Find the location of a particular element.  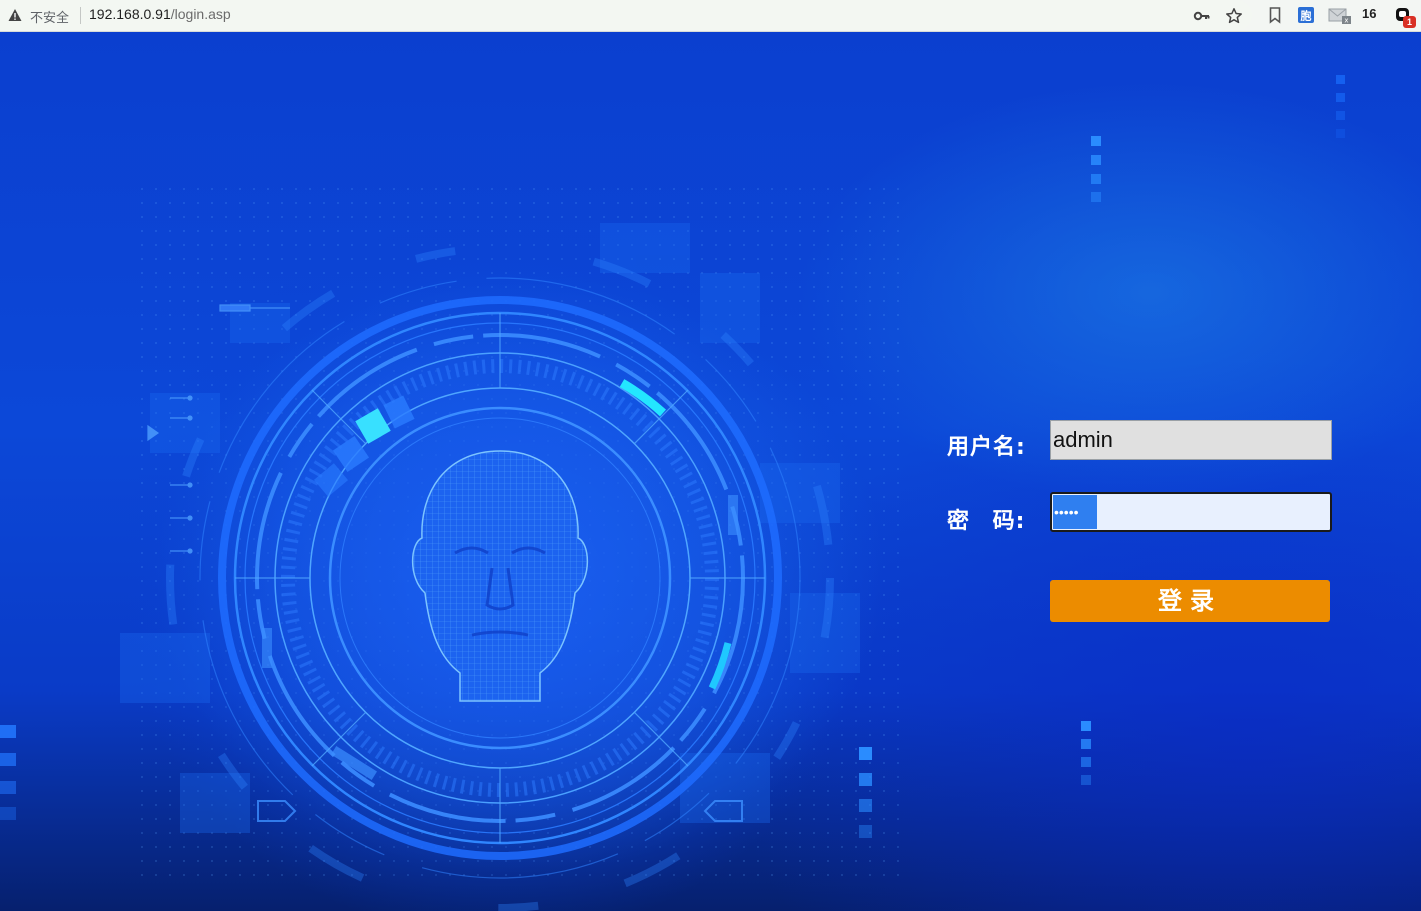

notification-badge: 1 is located at coordinates (1409, 22).